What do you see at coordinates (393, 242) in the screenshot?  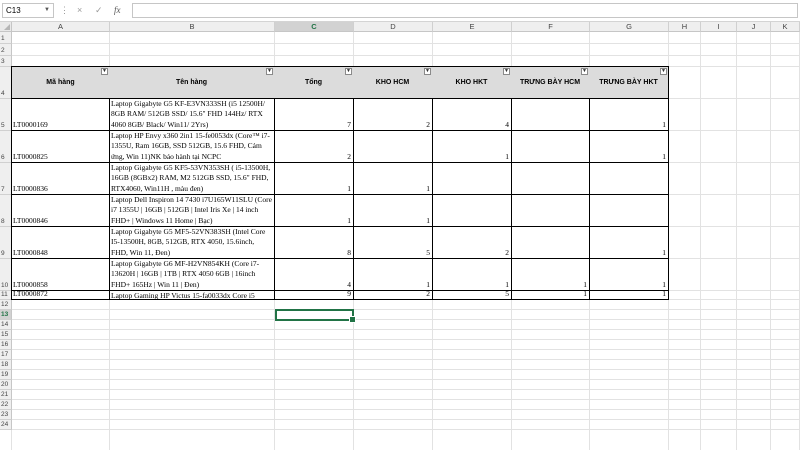 I see `table-cell-hcm: 5` at bounding box center [393, 242].